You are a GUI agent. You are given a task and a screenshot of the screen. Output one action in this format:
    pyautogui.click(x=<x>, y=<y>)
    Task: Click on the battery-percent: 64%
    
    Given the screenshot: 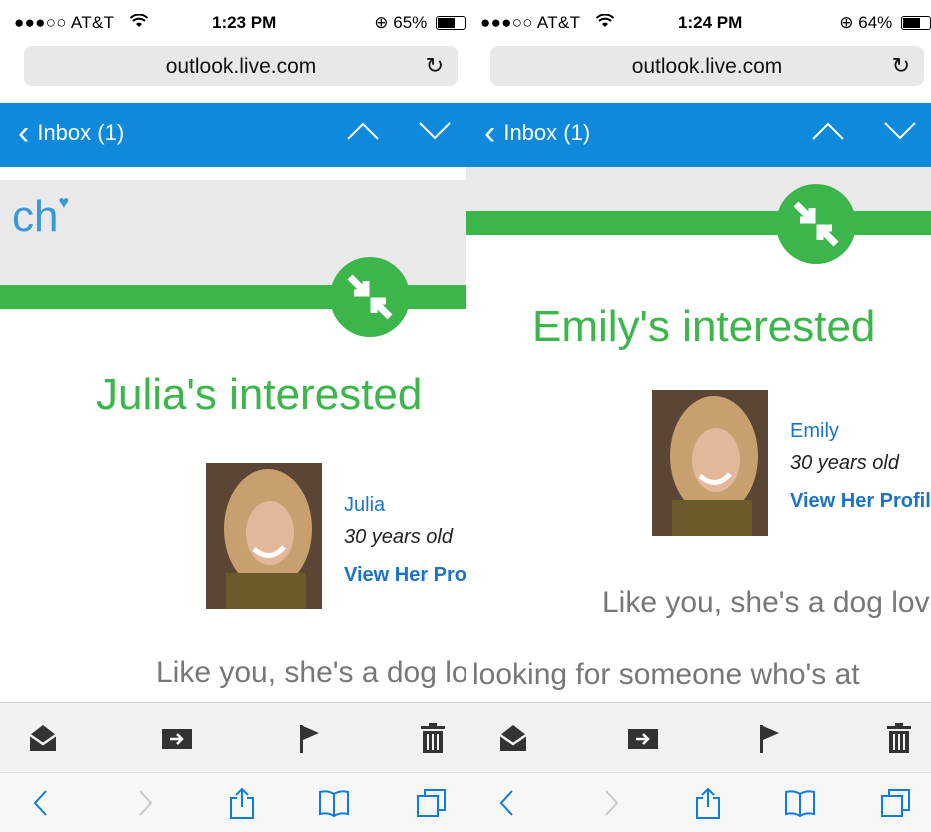 What is the action you would take?
    pyautogui.click(x=875, y=22)
    